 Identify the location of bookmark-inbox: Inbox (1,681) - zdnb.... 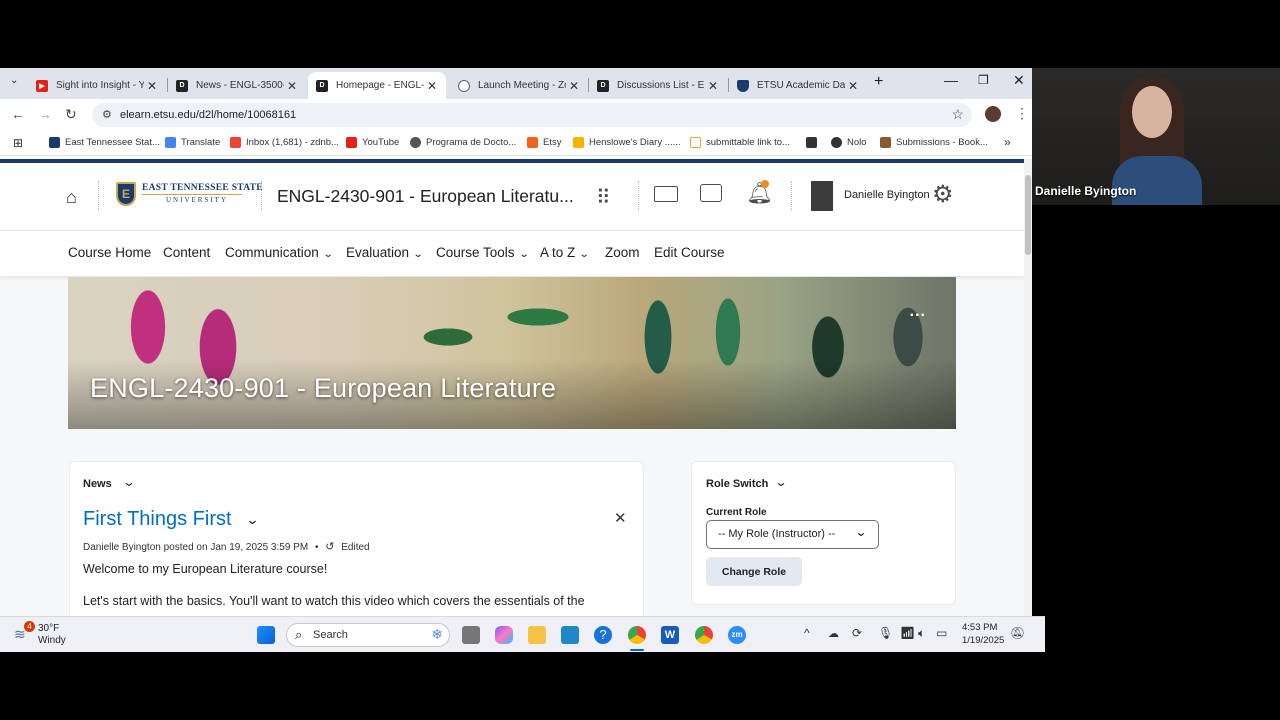
(284, 142).